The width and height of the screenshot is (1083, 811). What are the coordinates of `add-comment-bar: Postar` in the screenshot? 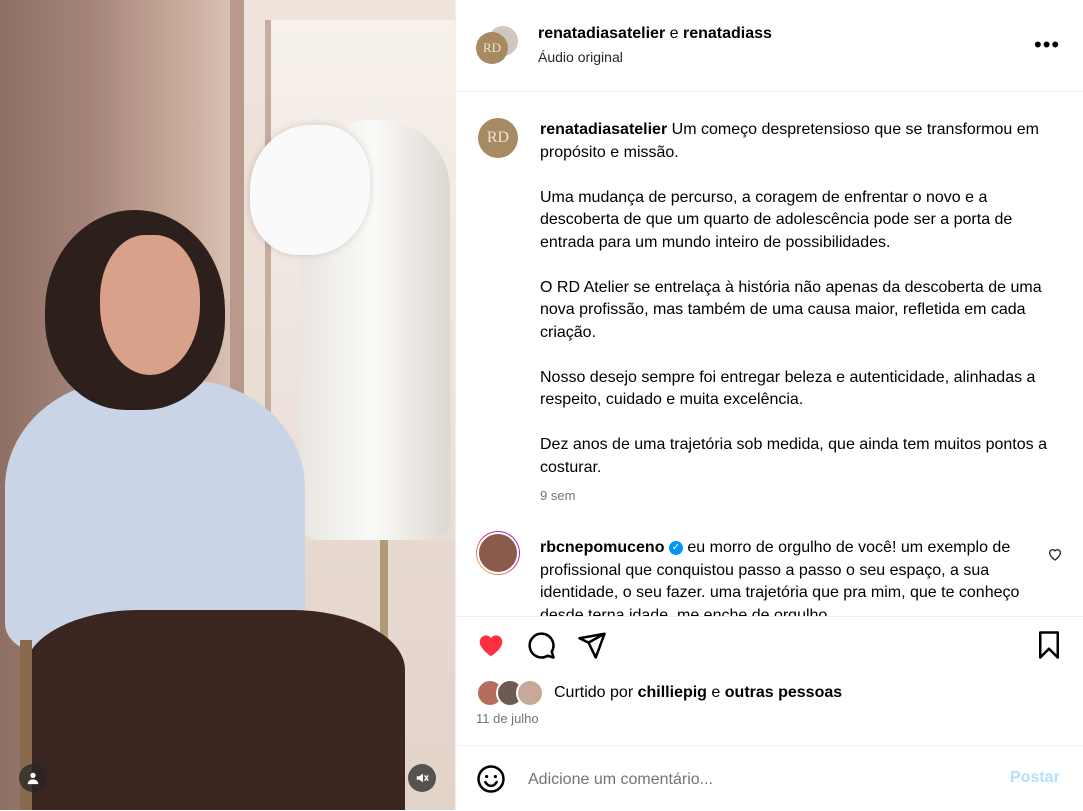 It's located at (769, 778).